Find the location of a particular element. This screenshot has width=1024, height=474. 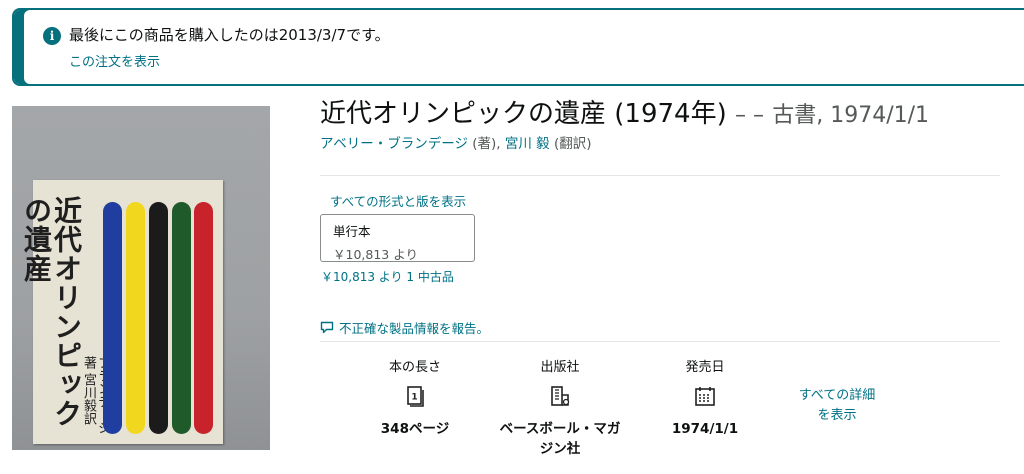

format-option-tankobon: 単行本 ￥10,813 より is located at coordinates (397, 238).